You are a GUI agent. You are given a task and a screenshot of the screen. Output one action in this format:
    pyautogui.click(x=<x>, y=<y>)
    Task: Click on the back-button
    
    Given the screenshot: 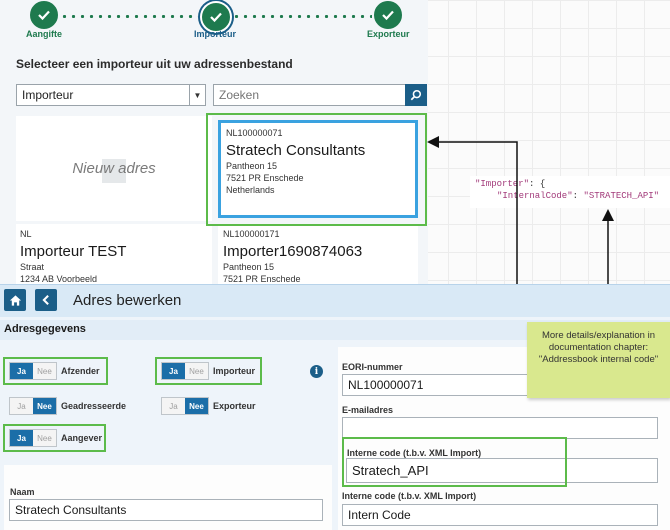 What is the action you would take?
    pyautogui.click(x=46, y=300)
    